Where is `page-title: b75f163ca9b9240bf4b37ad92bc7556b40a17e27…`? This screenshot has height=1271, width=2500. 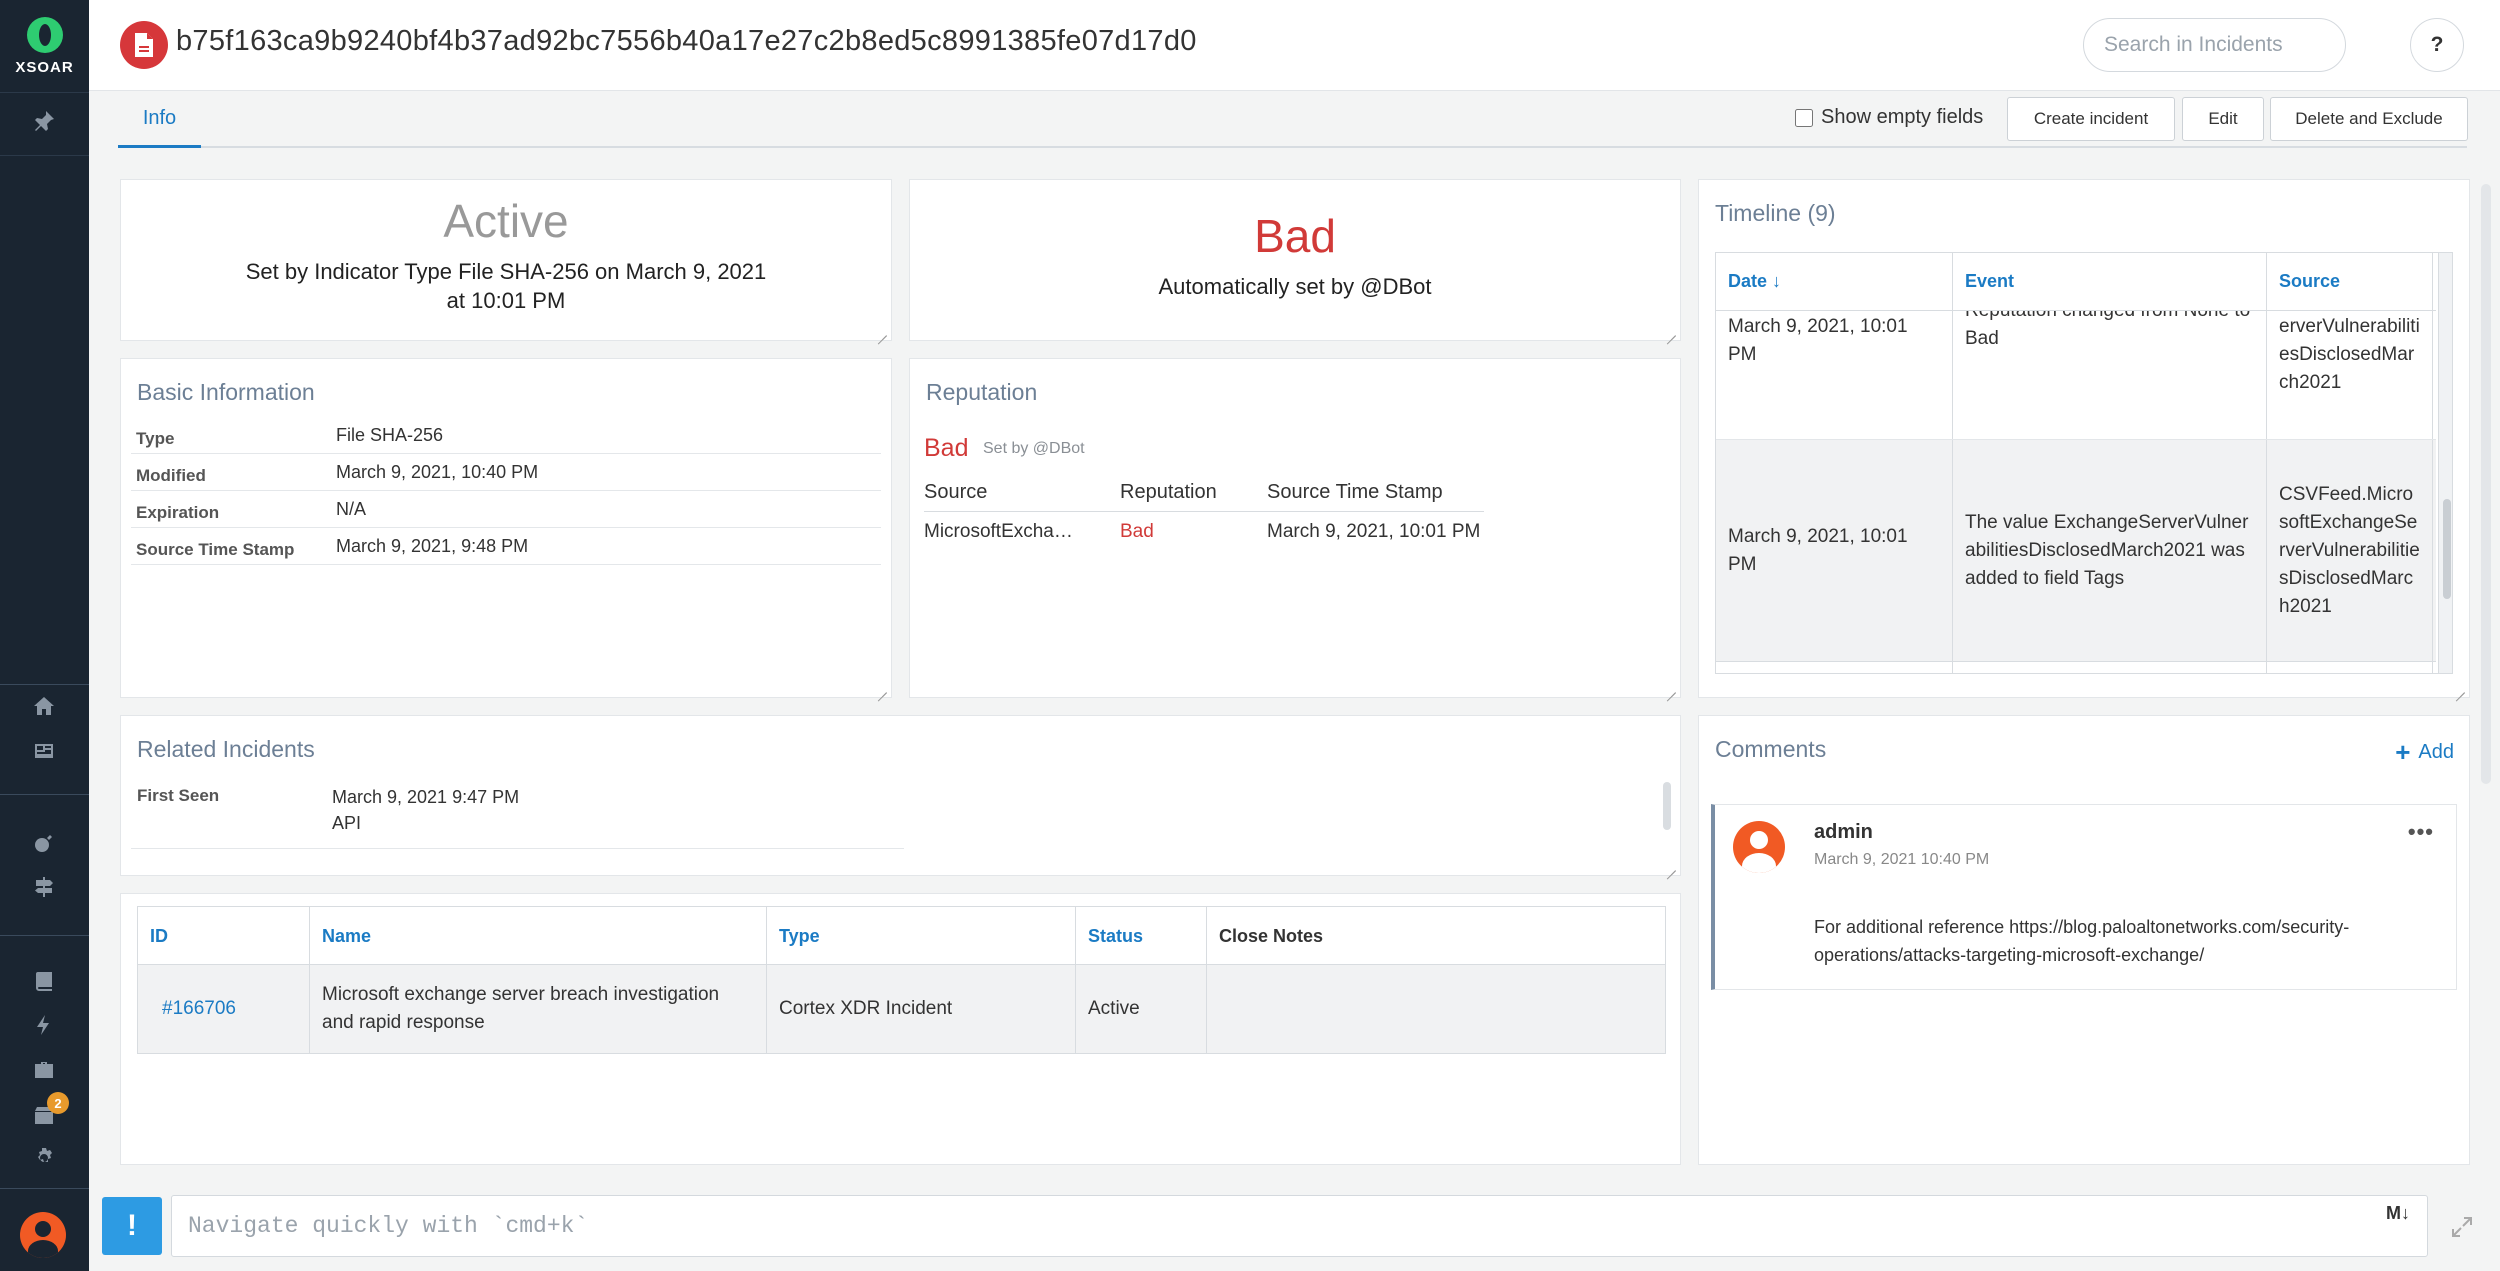
page-title: b75f163ca9b9240bf4b37ad92bc7556b40a17e27… is located at coordinates (686, 41).